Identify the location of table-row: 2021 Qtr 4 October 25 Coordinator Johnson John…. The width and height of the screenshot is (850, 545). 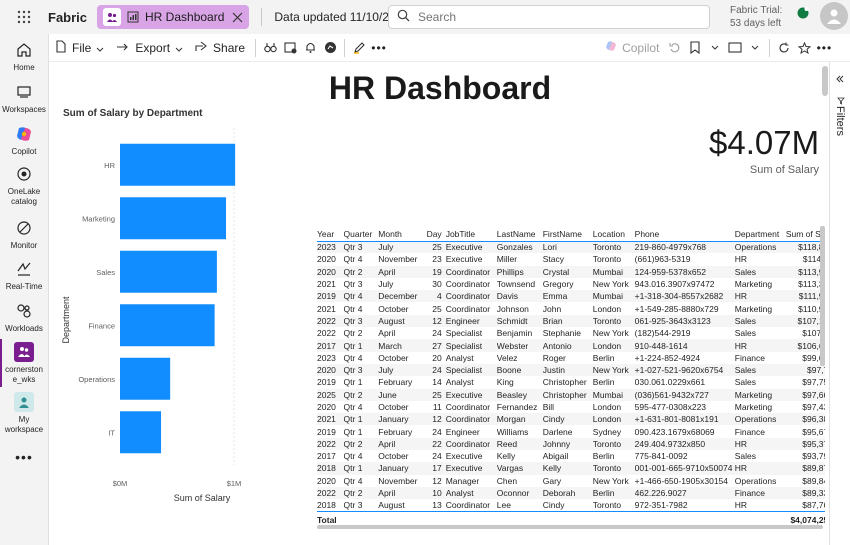
(571, 308).